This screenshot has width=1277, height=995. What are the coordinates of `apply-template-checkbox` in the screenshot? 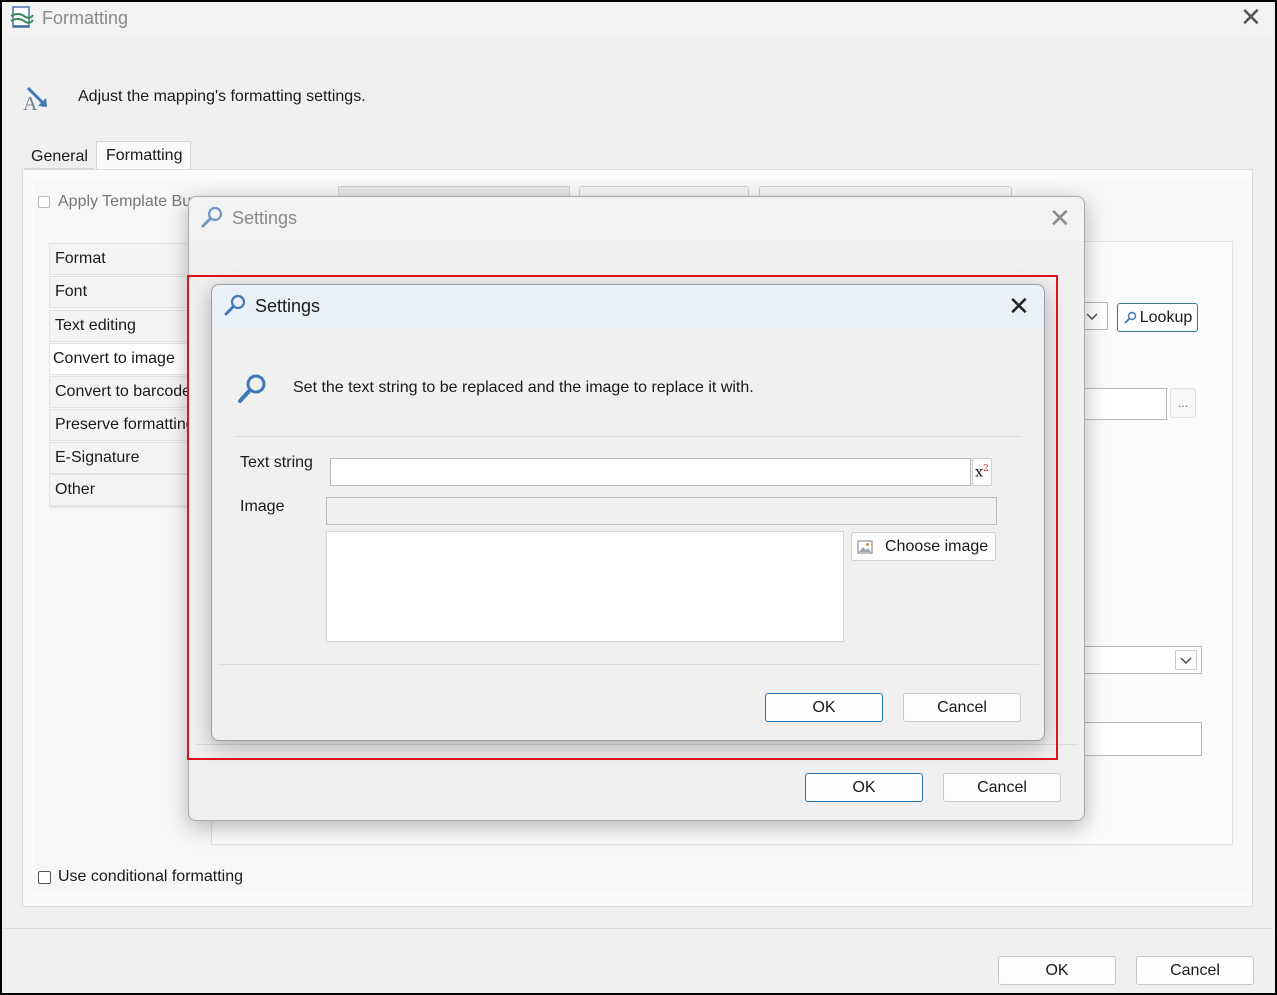 It's located at (44, 202).